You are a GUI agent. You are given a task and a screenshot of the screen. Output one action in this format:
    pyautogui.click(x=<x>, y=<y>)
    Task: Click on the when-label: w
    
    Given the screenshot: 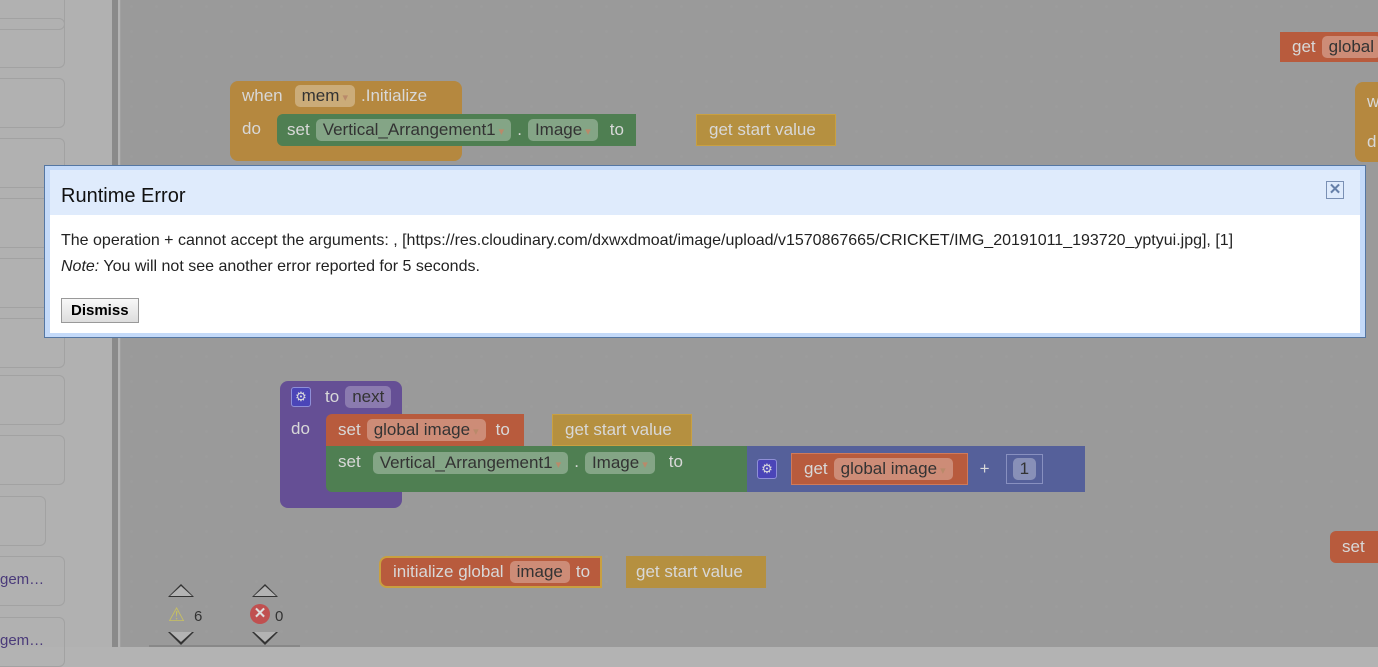 What is the action you would take?
    pyautogui.click(x=1372, y=101)
    